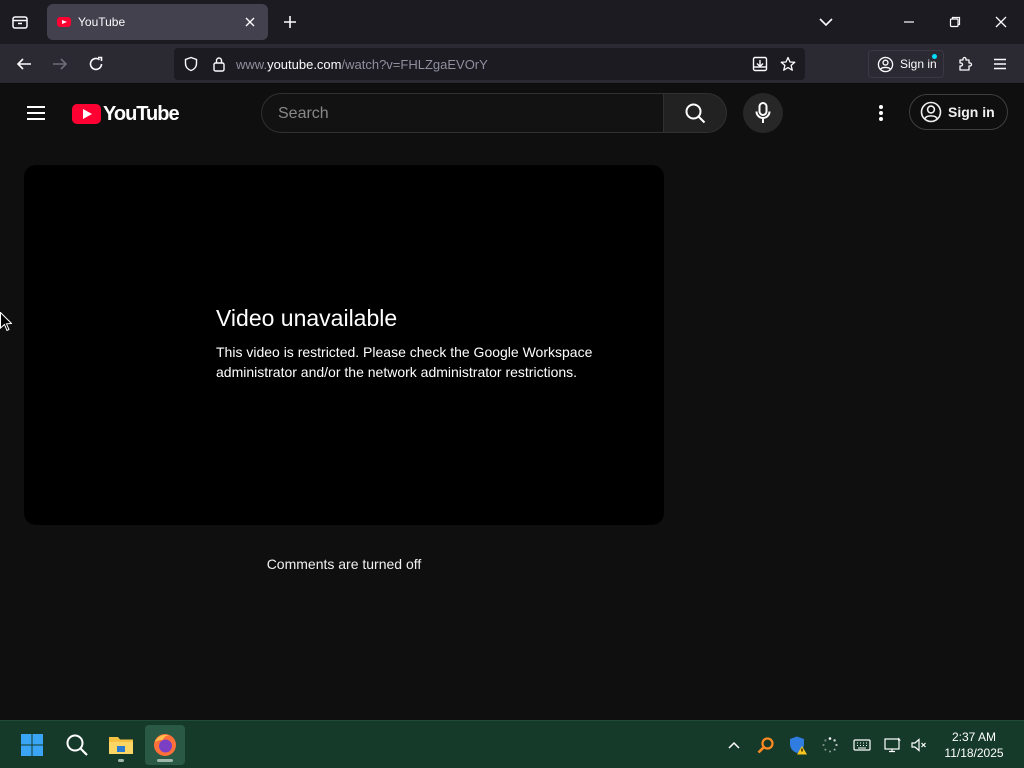  I want to click on app-menu-button, so click(1000, 64).